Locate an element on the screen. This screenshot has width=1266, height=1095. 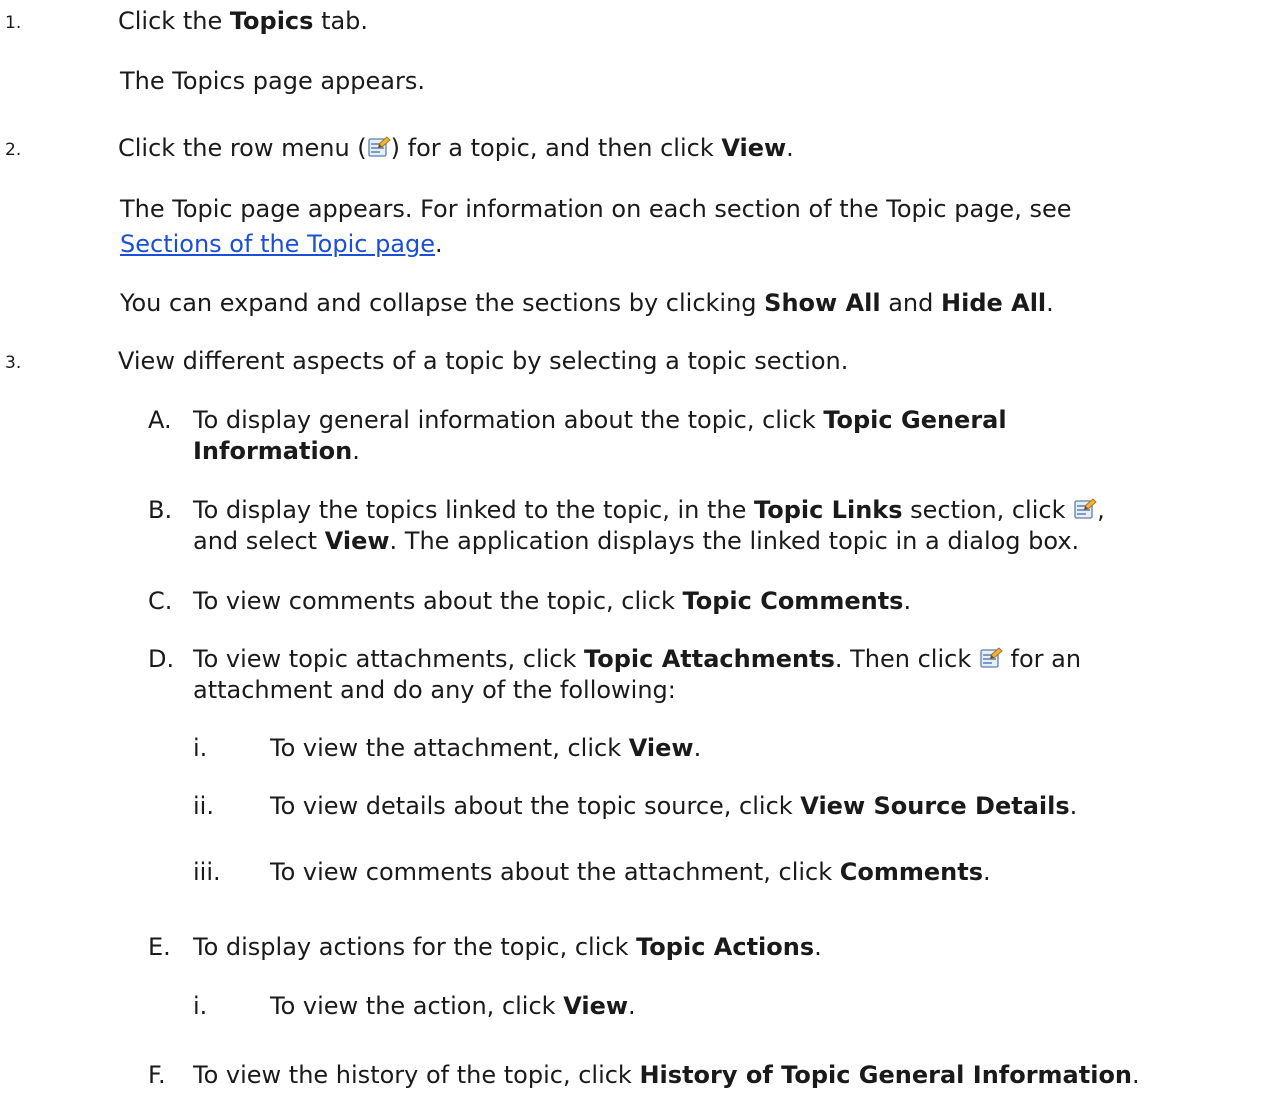
roman-numeral: iii. is located at coordinates (207, 872).